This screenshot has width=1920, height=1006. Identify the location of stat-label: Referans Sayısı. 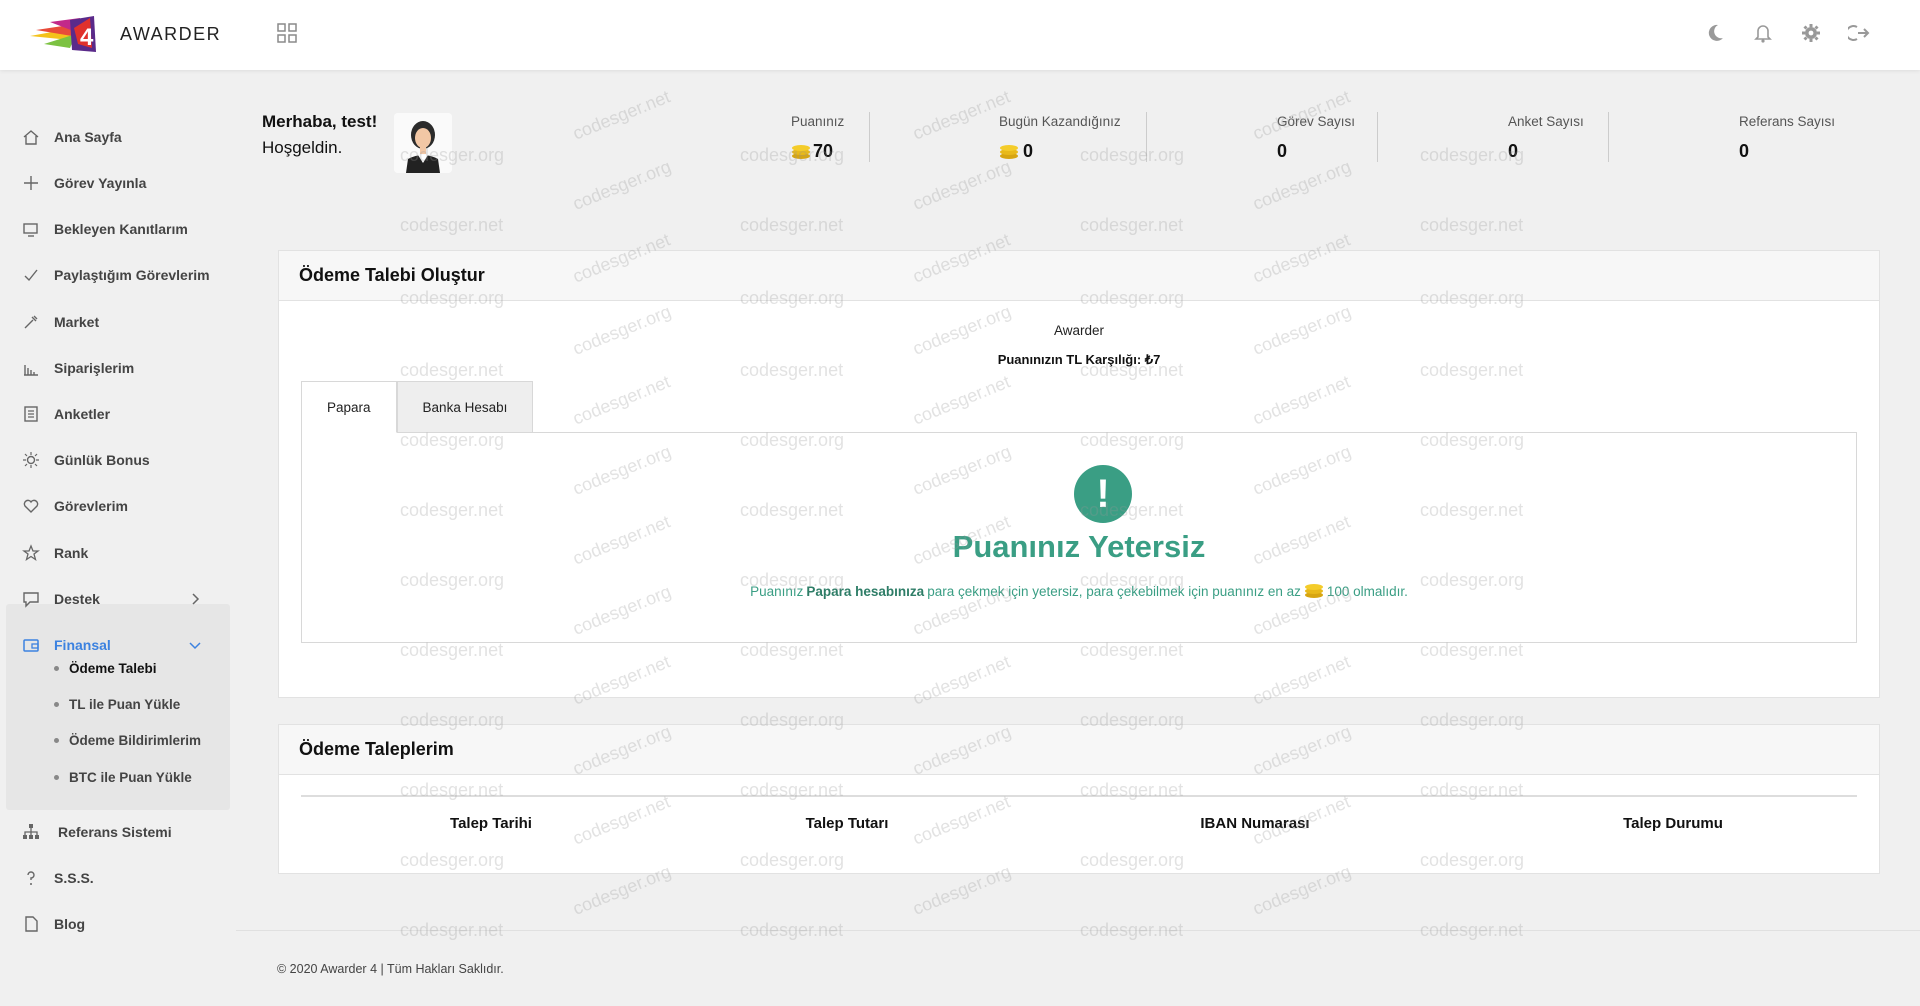
(1787, 121).